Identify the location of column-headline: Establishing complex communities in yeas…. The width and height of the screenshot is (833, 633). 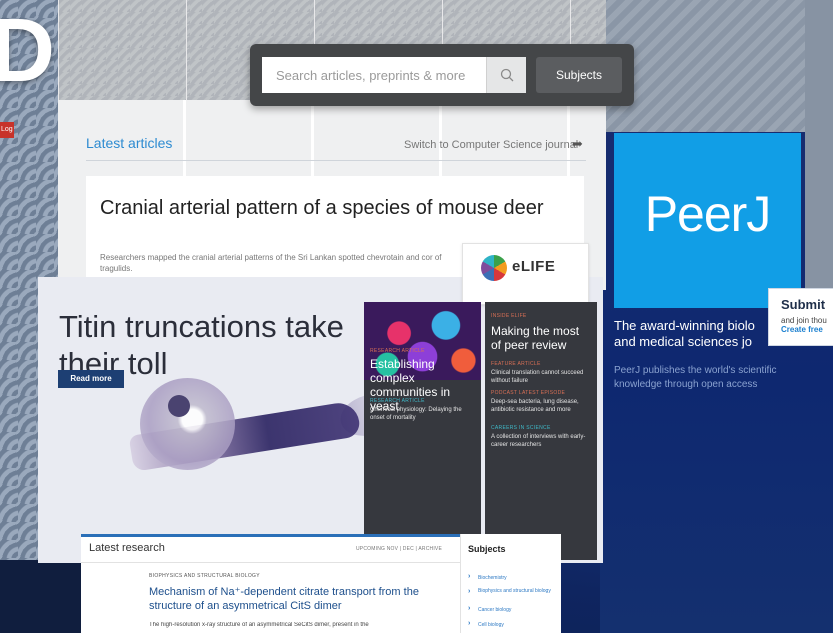
(424, 385).